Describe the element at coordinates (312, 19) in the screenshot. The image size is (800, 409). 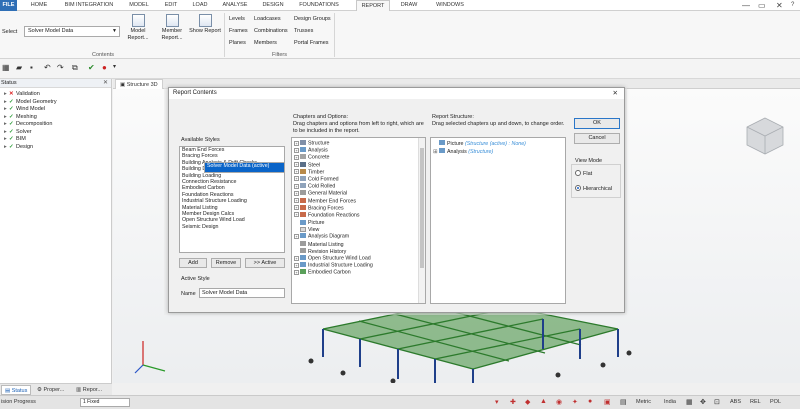
I see `filter-design-groups: Design Groups` at that location.